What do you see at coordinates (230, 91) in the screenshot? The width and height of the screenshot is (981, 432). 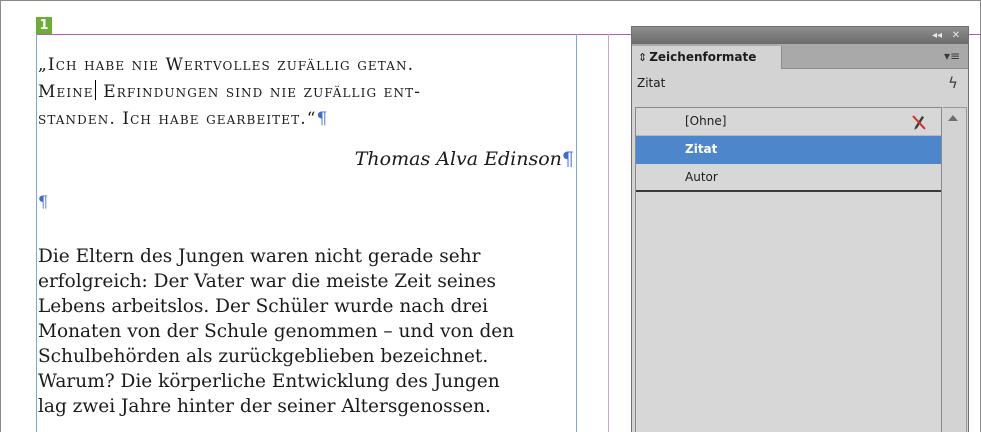 I see `quote-line-2: Meine Erfindungen sind nie zufällig ent-` at bounding box center [230, 91].